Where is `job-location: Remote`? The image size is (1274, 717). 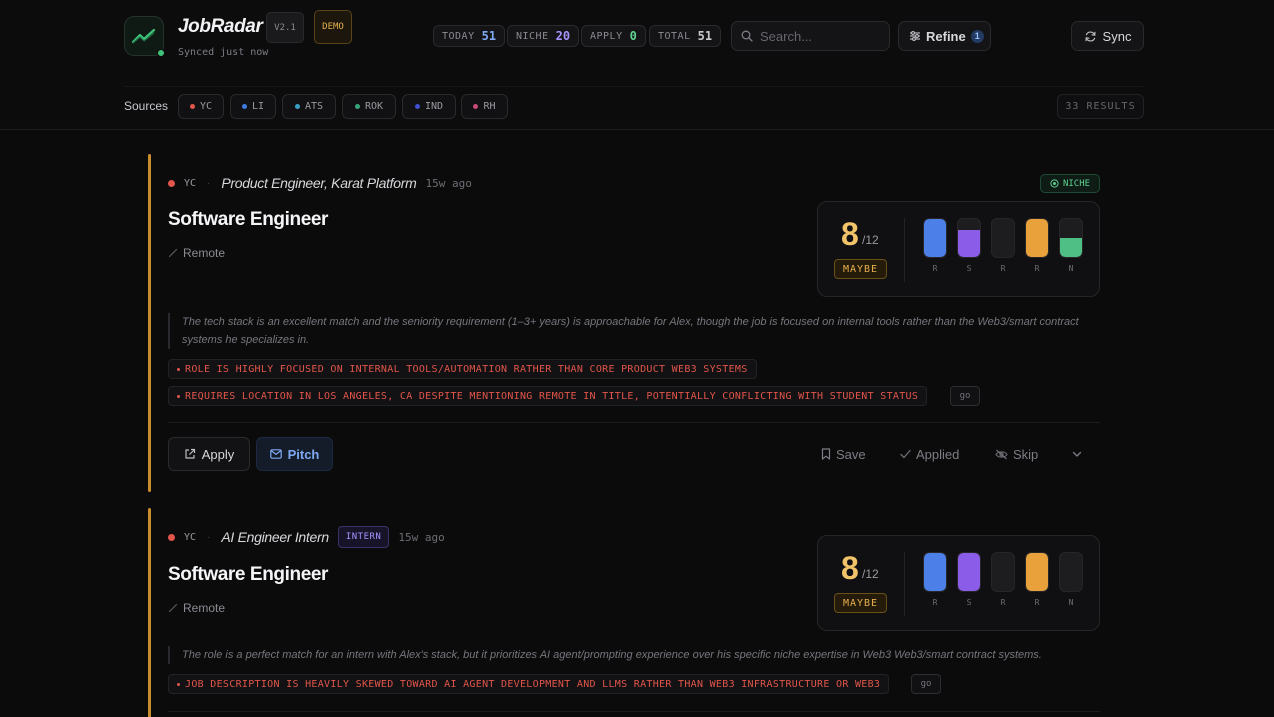 job-location: Remote is located at coordinates (196, 253).